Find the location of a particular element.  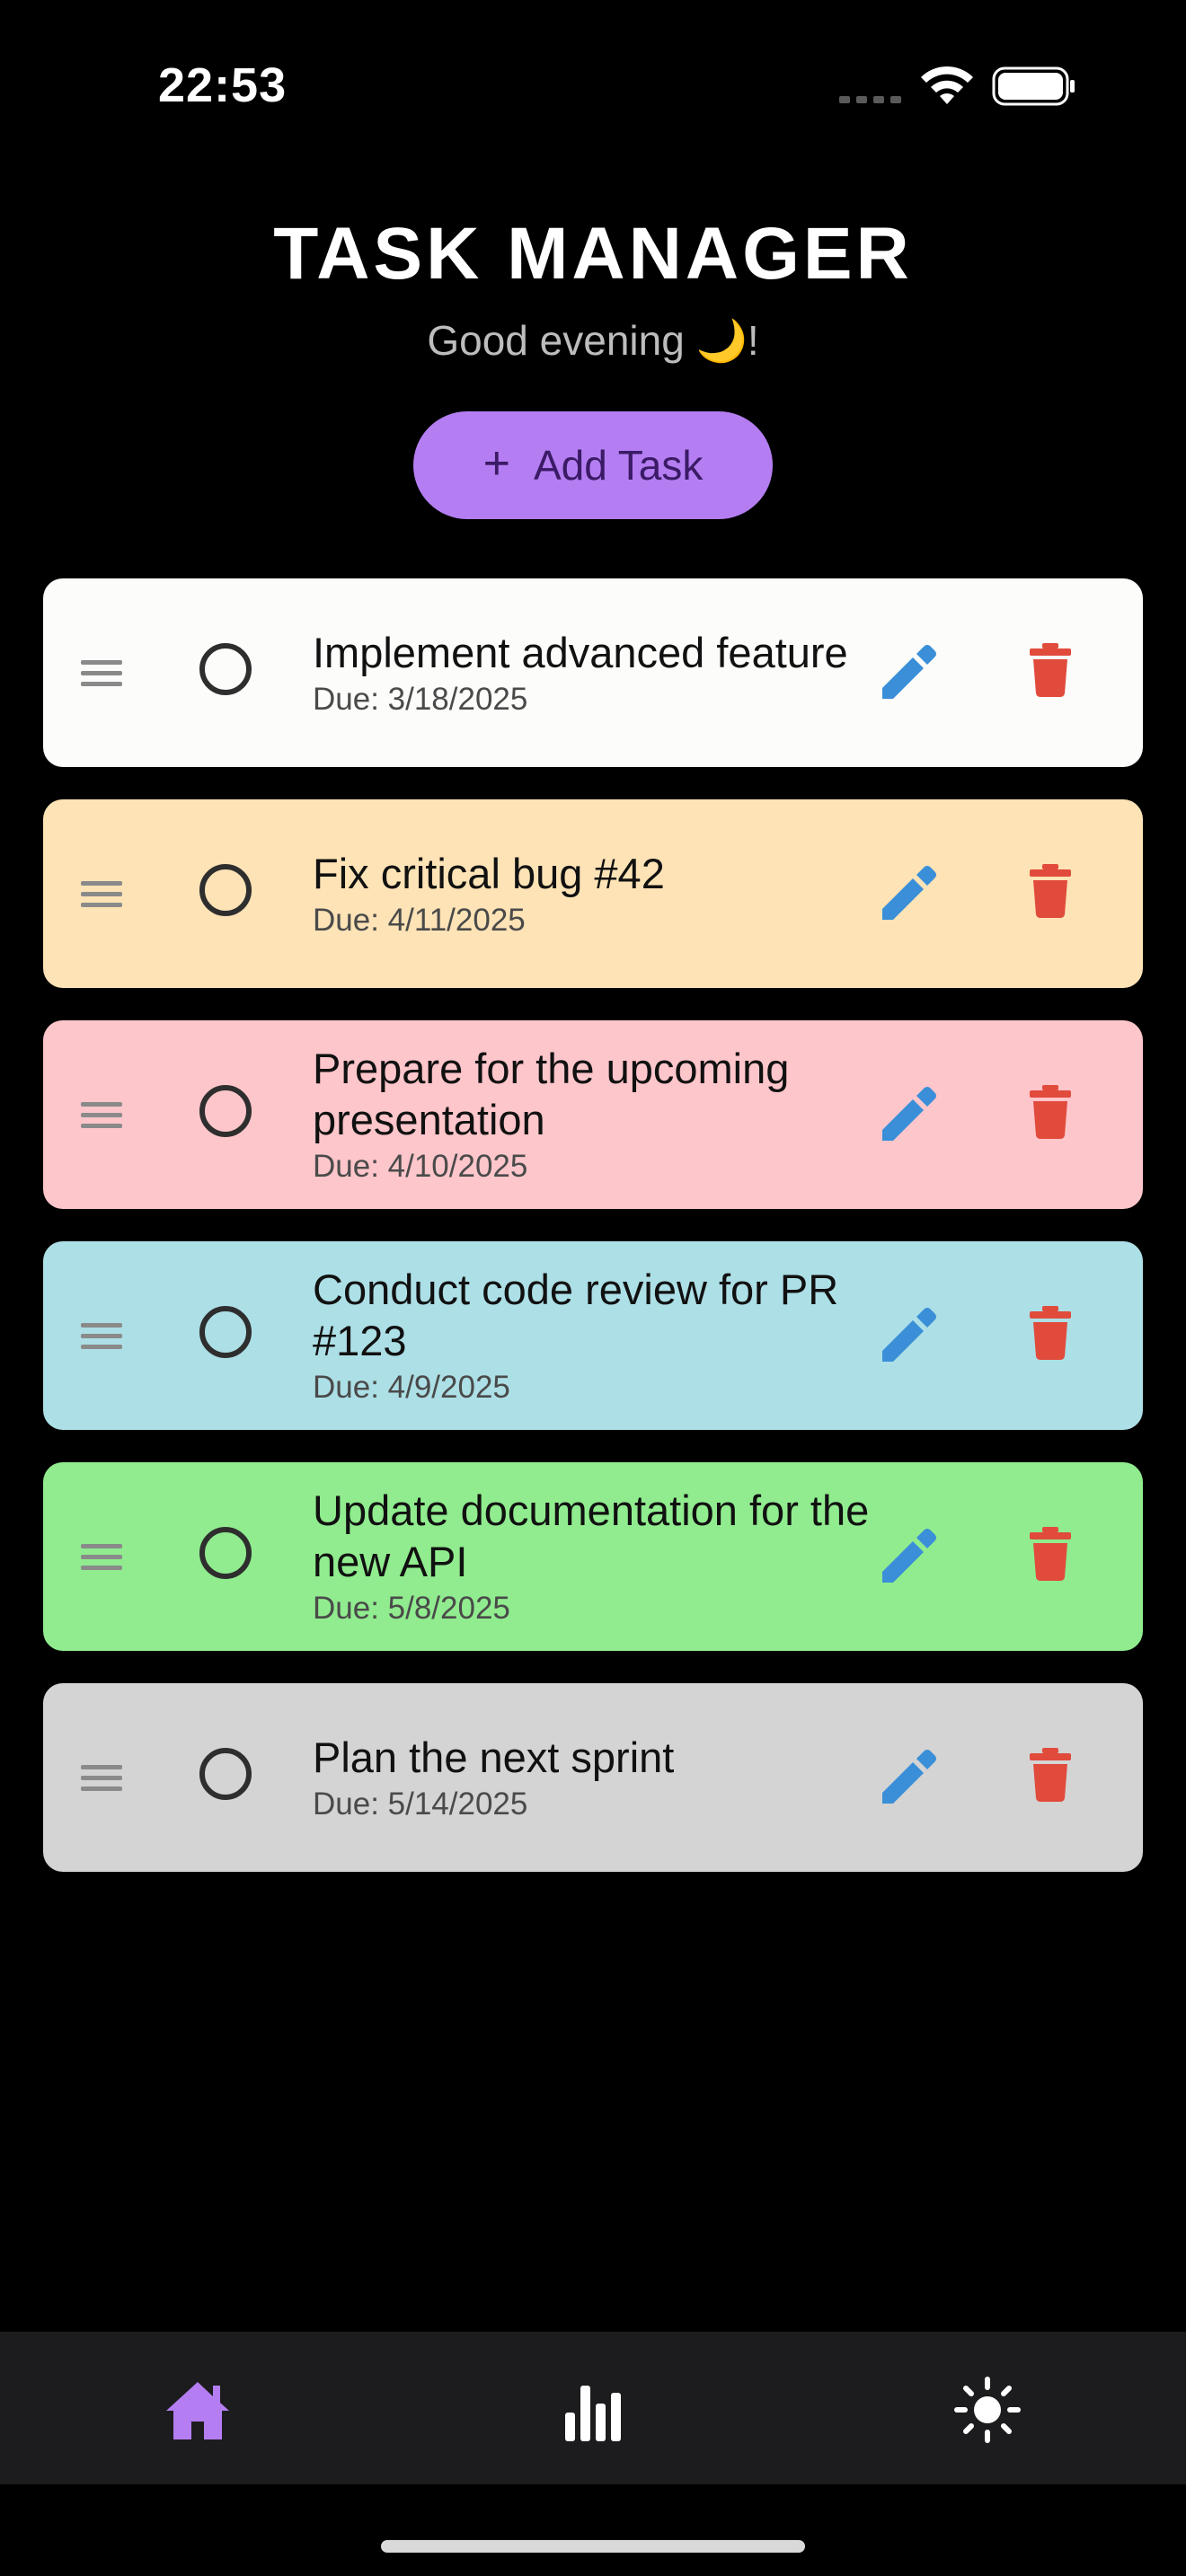

task-title: Fix critical bug #42 is located at coordinates (489, 873).